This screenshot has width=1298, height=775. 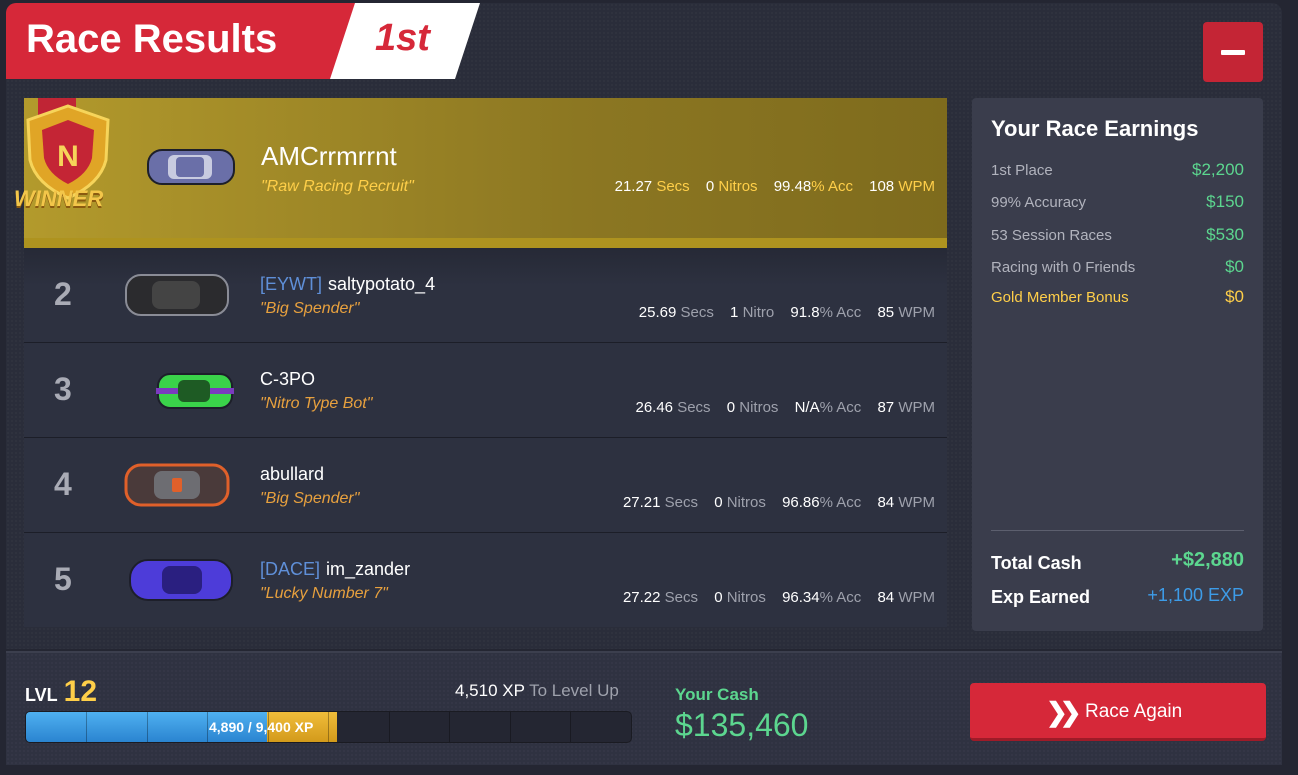 What do you see at coordinates (335, 569) in the screenshot?
I see `player-name: [DACE] im_zander` at bounding box center [335, 569].